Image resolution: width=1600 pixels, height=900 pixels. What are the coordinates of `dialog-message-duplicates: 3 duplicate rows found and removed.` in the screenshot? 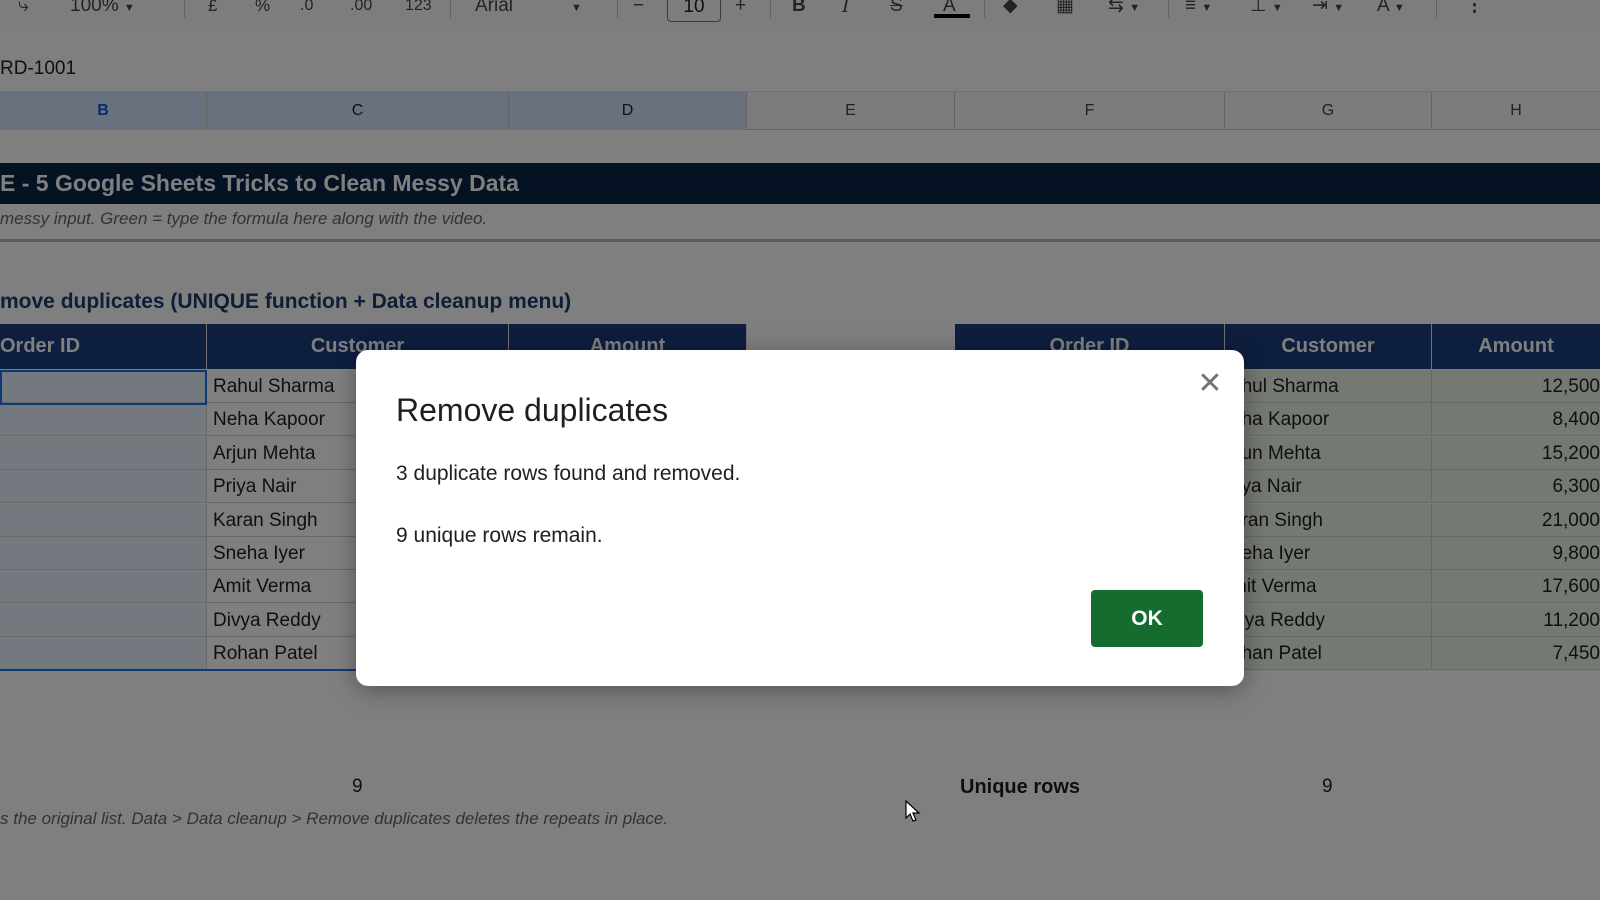 It's located at (568, 473).